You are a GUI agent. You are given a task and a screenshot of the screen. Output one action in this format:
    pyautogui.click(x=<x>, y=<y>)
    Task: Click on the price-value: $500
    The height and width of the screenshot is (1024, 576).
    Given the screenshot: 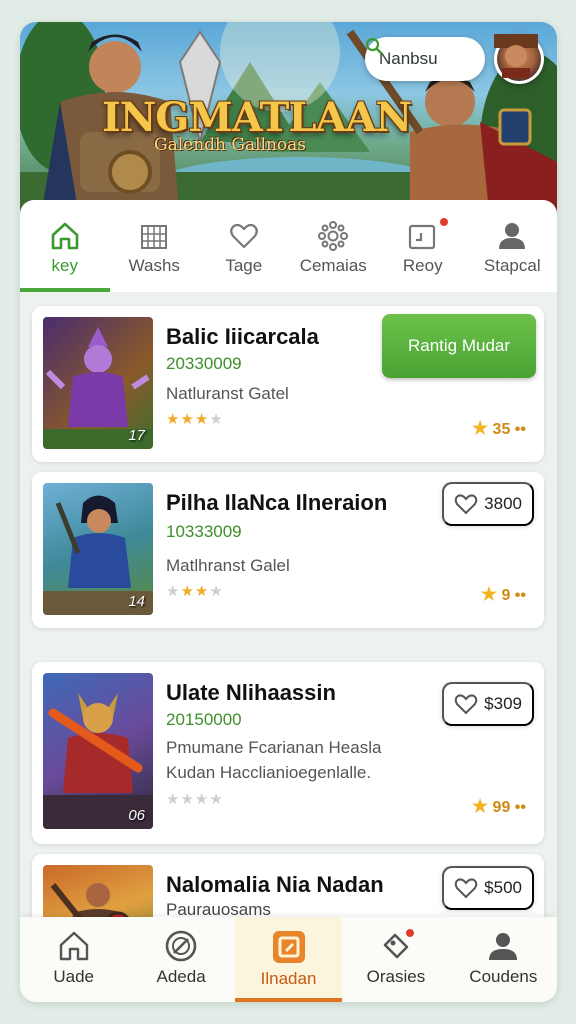 What is the action you would take?
    pyautogui.click(x=503, y=887)
    